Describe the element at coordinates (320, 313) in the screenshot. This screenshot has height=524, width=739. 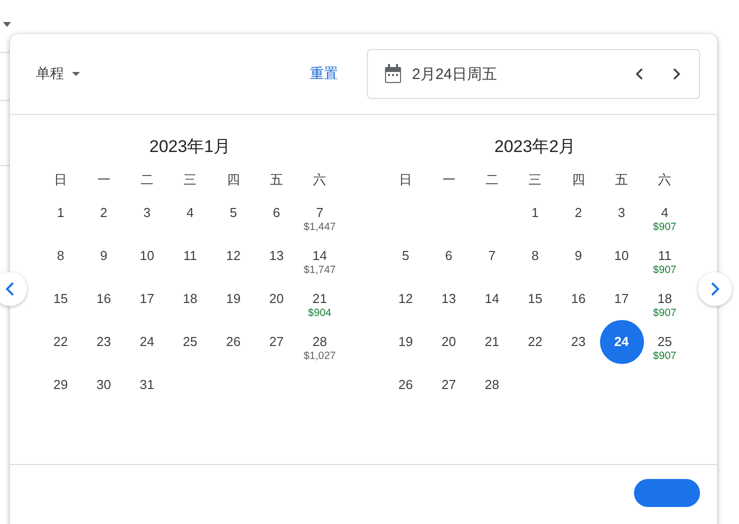
I see `price-label: $904` at that location.